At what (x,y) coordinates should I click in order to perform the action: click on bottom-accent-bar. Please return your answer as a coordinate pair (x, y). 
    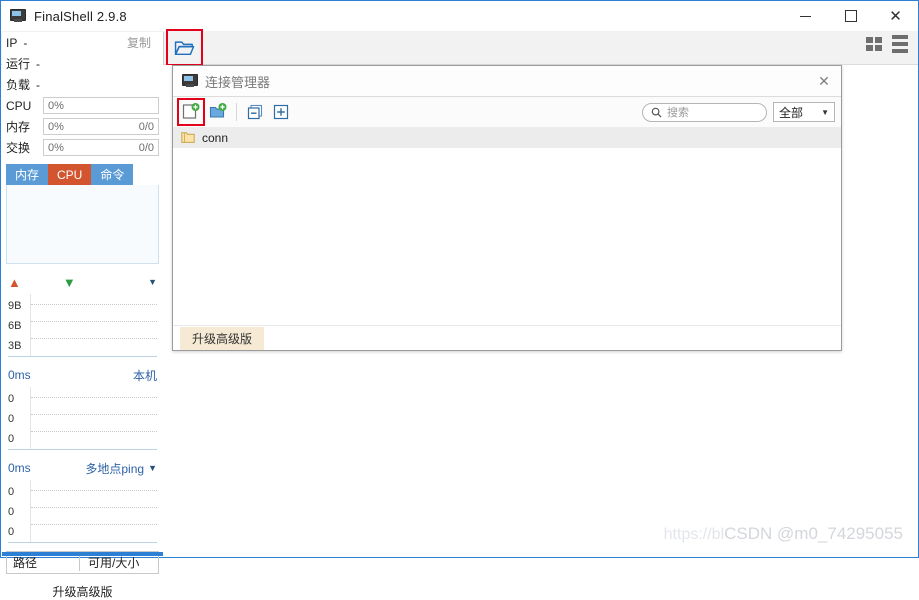
    Looking at the image, I should click on (82, 554).